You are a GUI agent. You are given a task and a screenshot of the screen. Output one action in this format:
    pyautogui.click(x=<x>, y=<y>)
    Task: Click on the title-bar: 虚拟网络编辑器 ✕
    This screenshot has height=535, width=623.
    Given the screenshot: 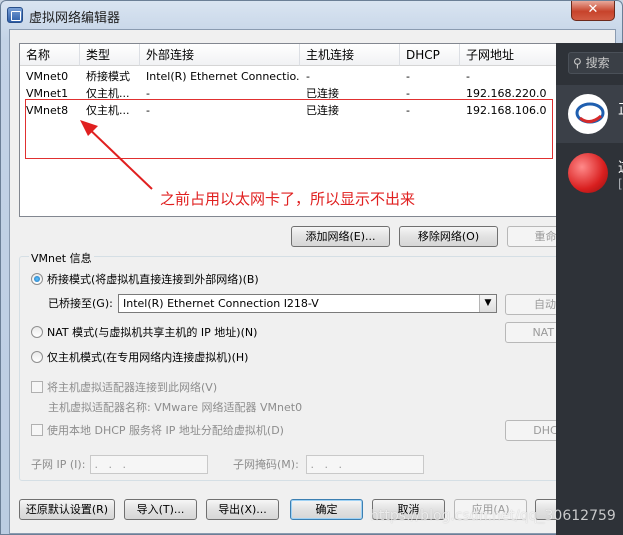 What is the action you would take?
    pyautogui.click(x=311, y=15)
    